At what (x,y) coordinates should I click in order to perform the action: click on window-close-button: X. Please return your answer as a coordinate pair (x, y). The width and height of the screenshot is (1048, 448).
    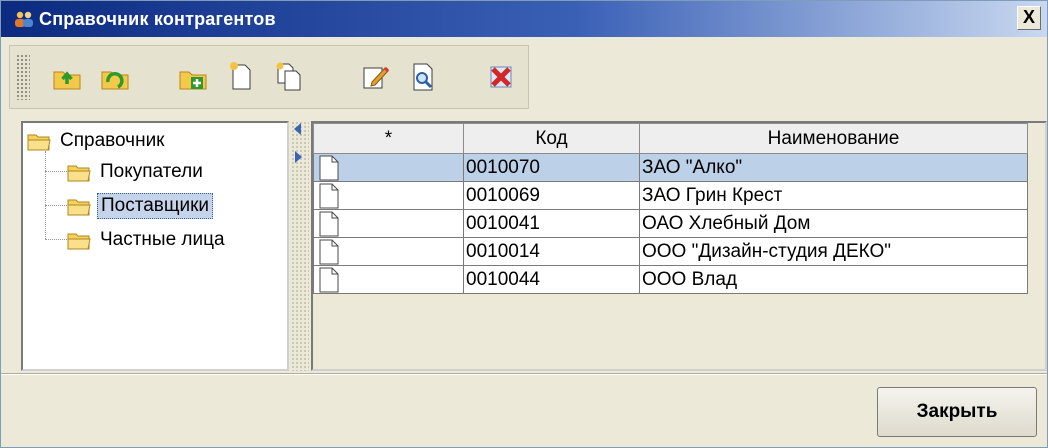
    Looking at the image, I should click on (1029, 18).